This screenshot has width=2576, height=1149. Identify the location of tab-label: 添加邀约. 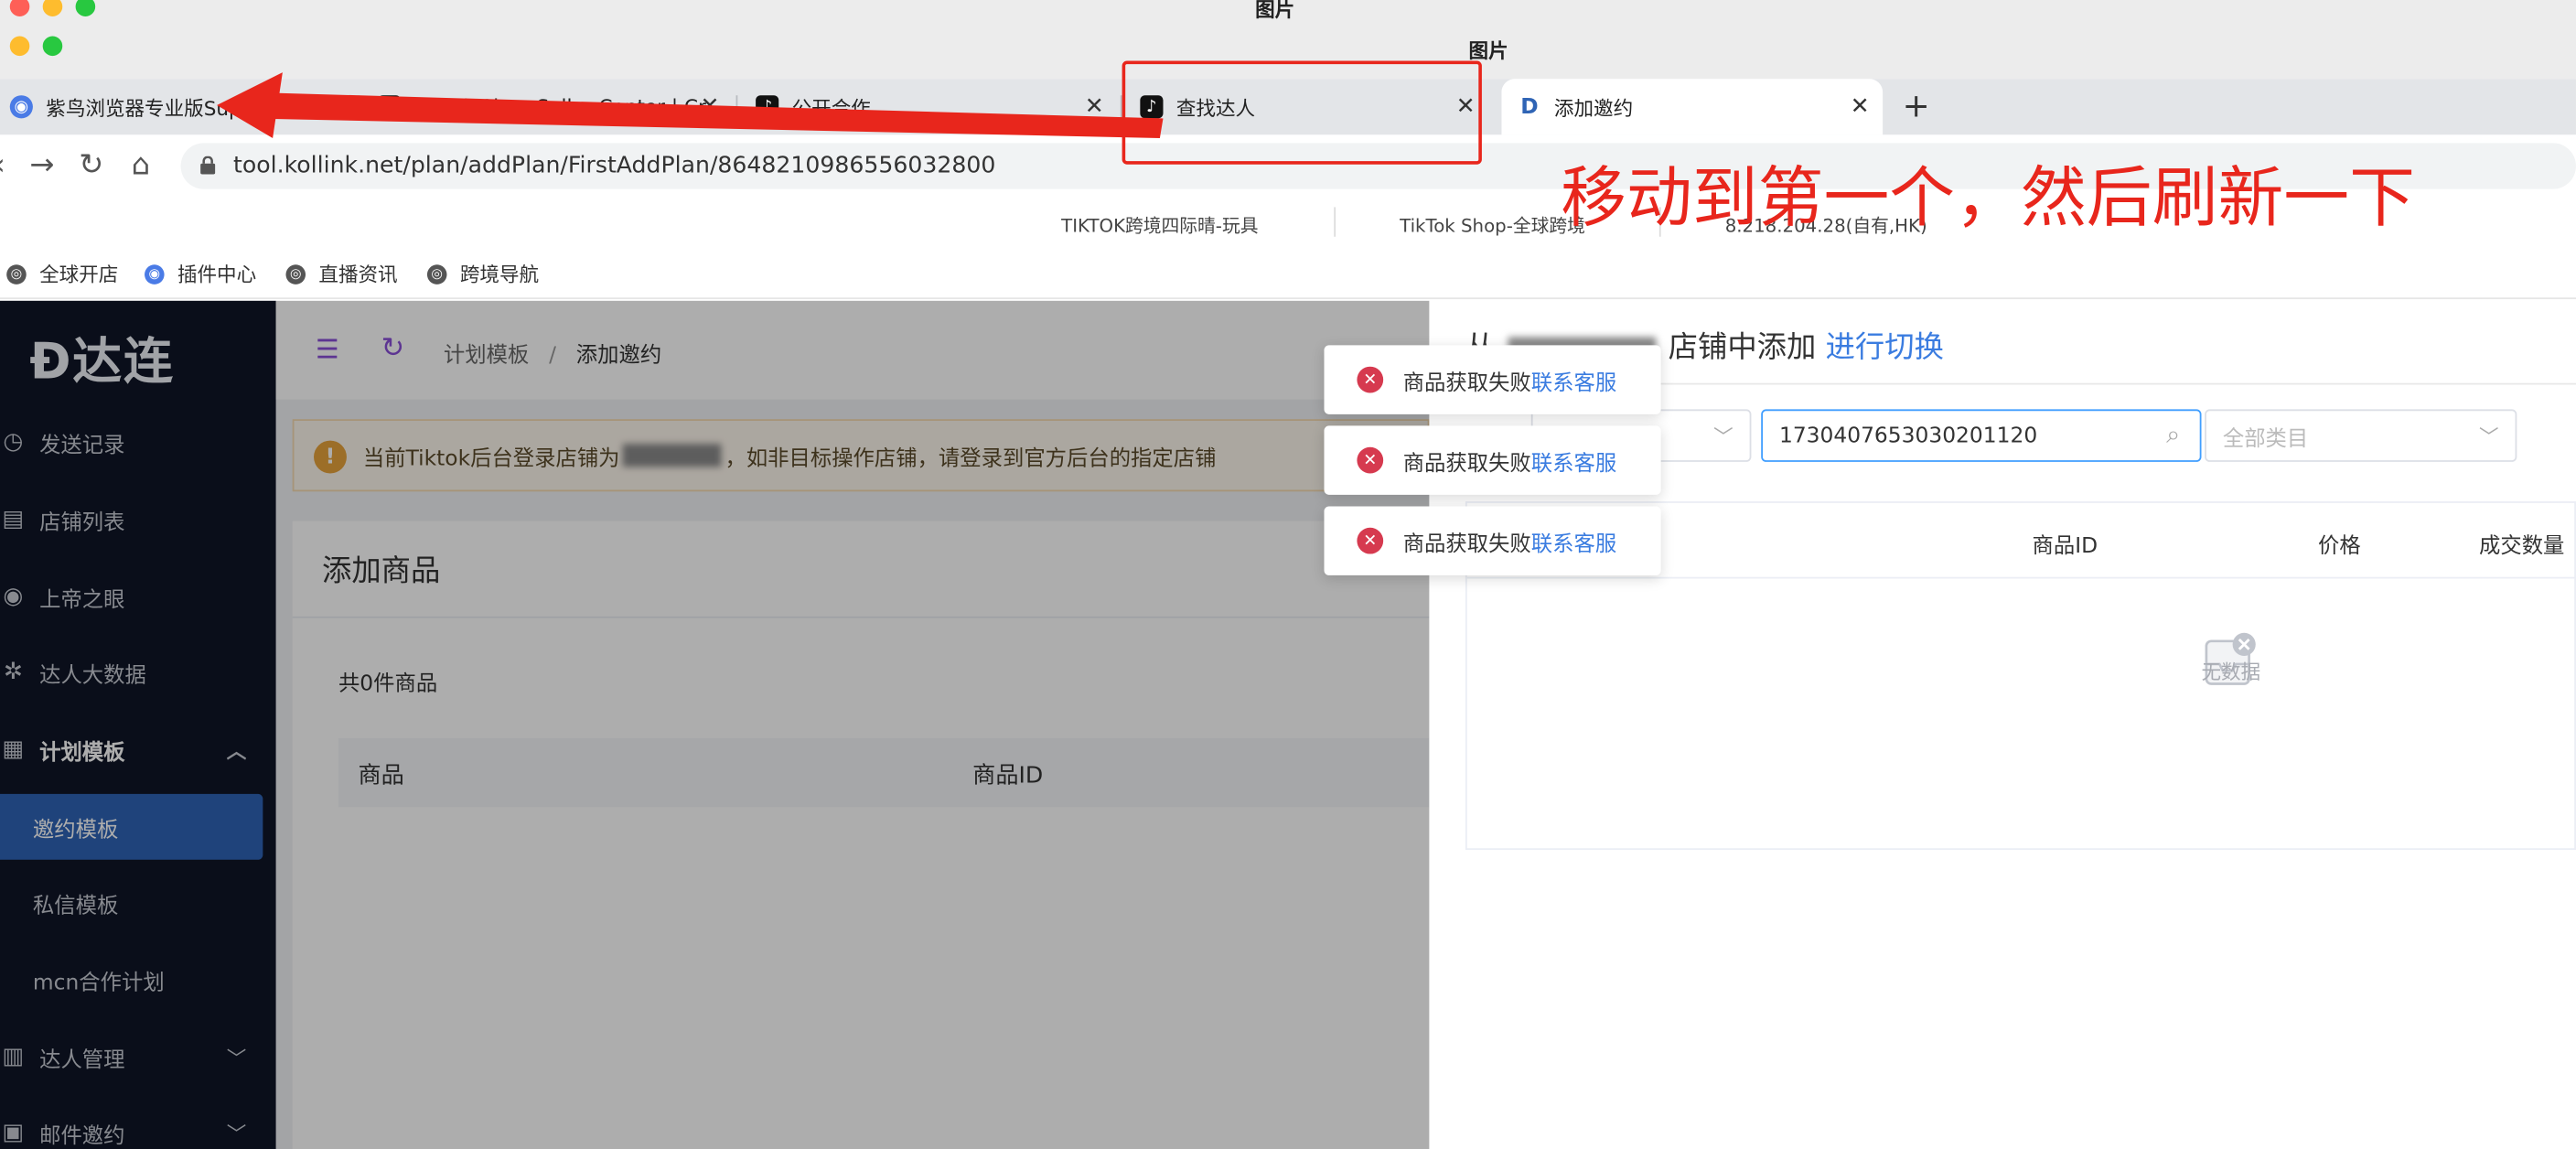
(1593, 108).